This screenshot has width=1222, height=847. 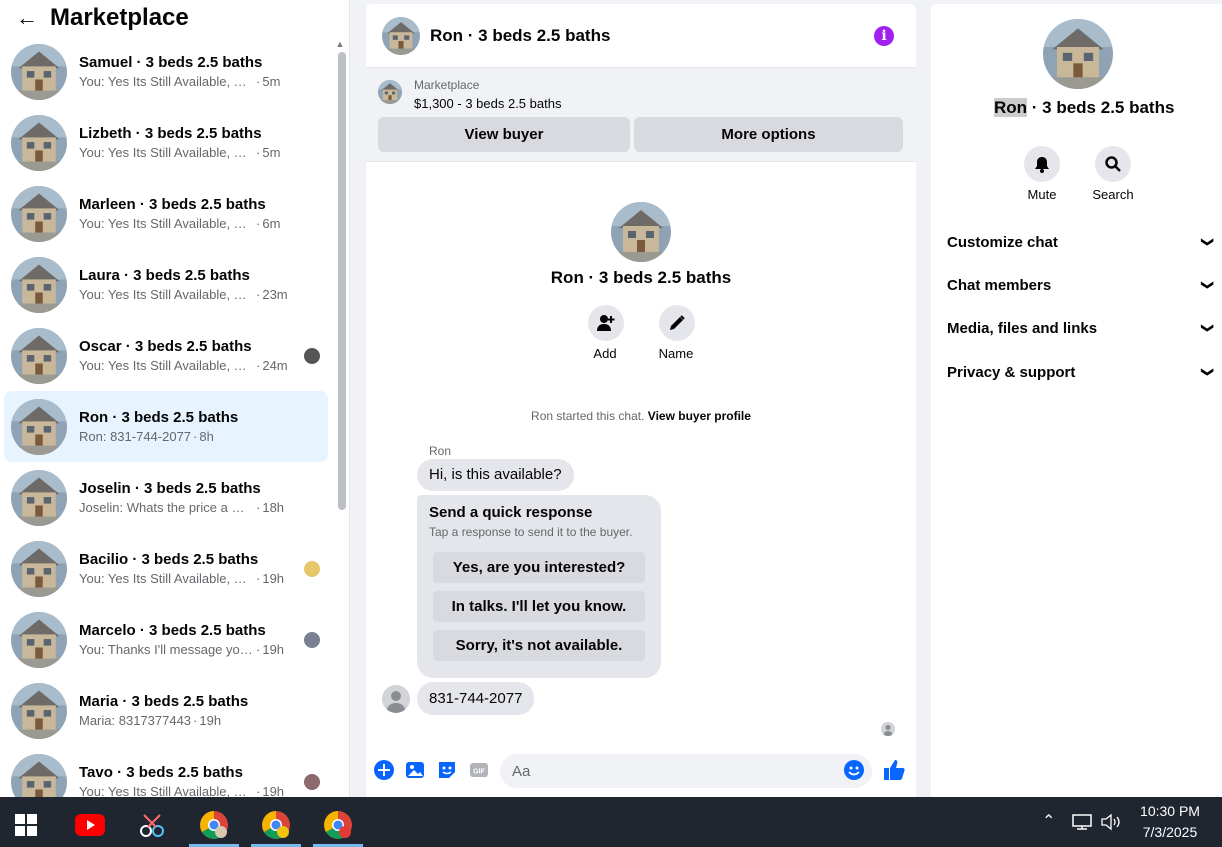 What do you see at coordinates (686, 771) in the screenshot?
I see `message-input` at bounding box center [686, 771].